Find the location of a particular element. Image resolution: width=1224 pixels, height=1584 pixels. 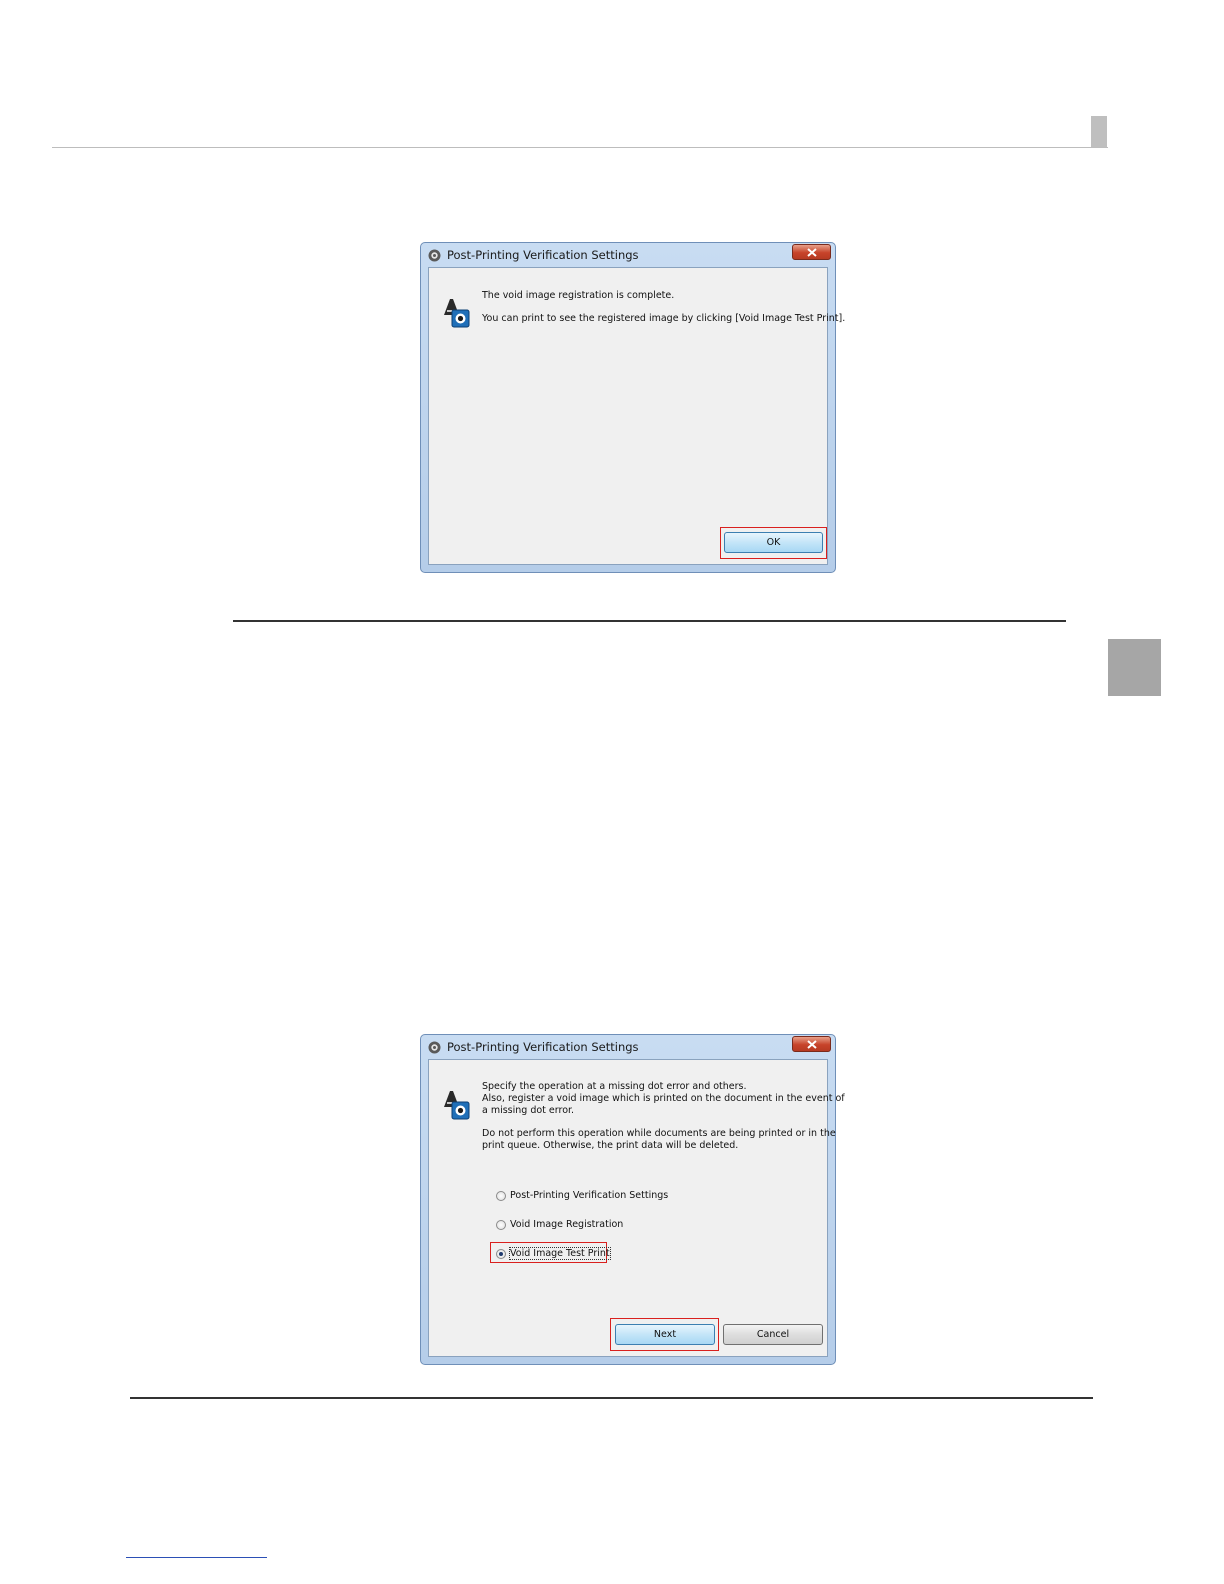

radio-button-selected is located at coordinates (501, 1254).